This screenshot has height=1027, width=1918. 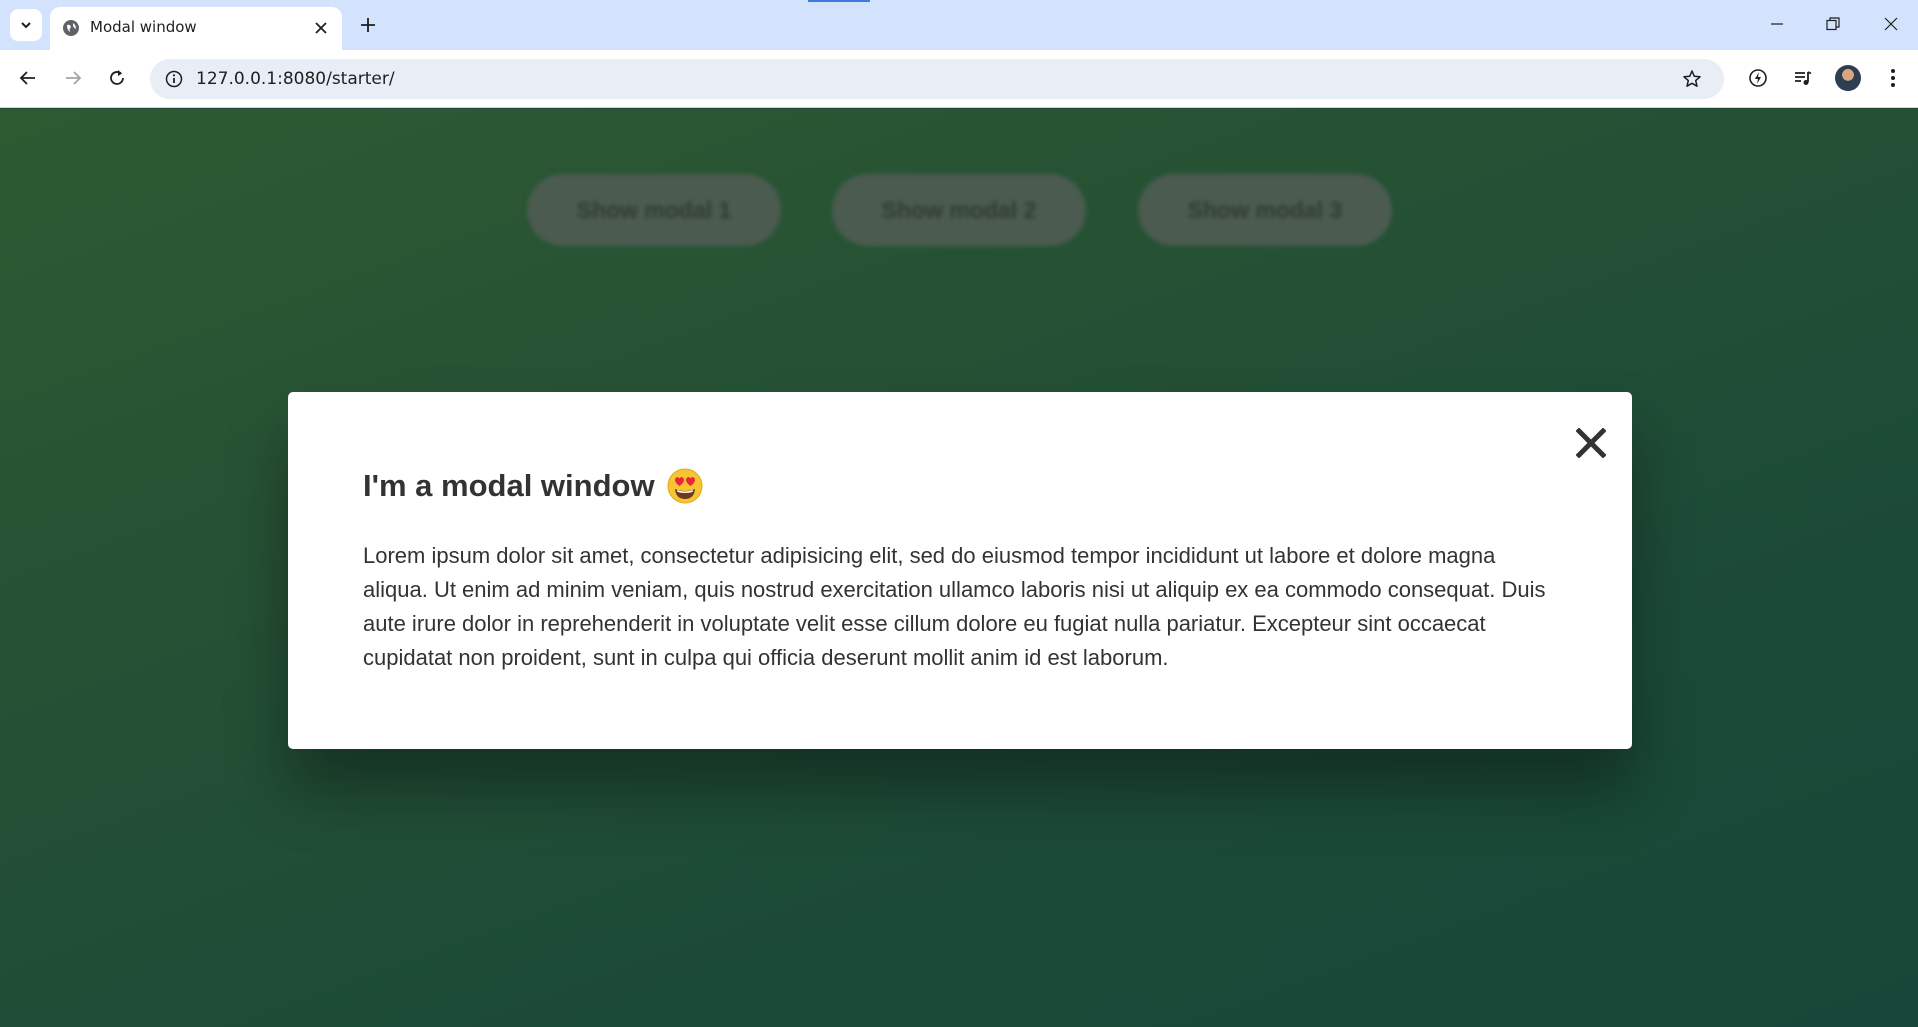 I want to click on chevron-down-icon, so click(x=26, y=25).